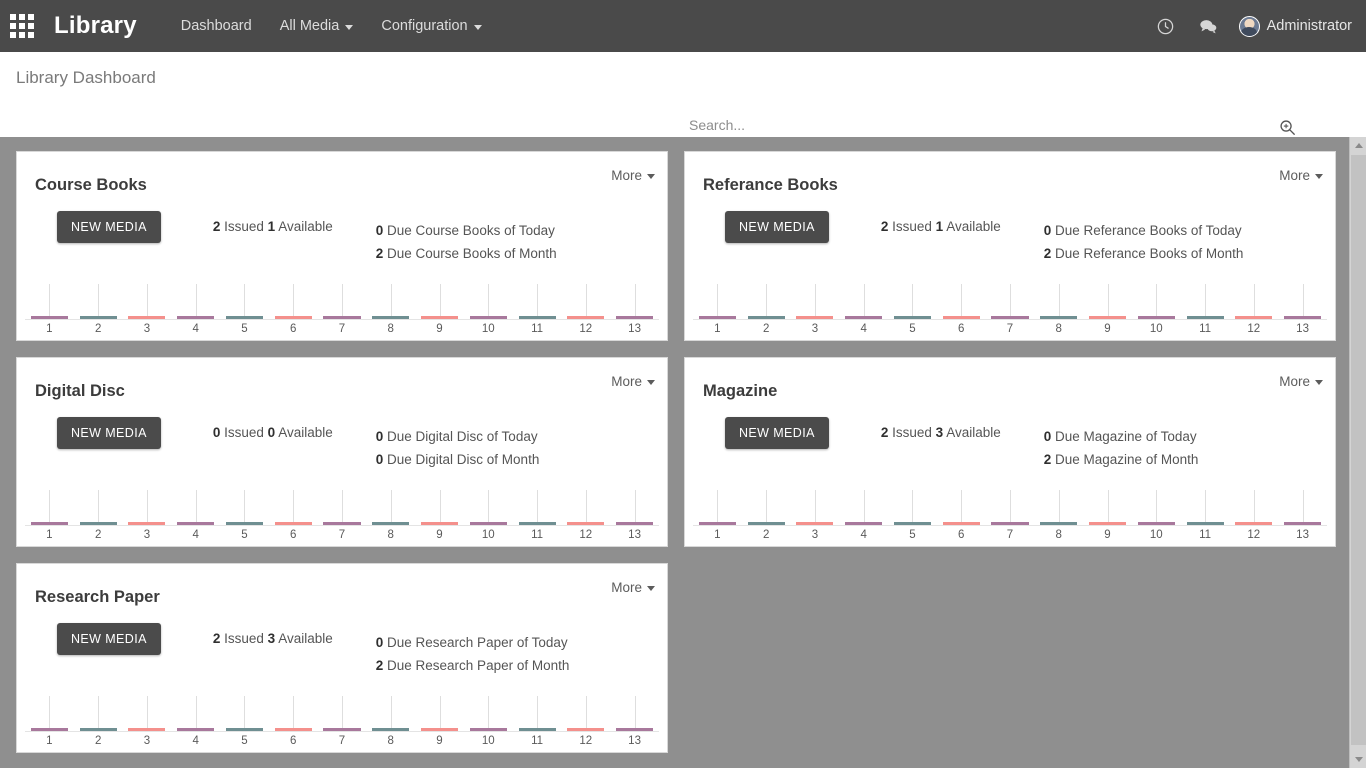 The width and height of the screenshot is (1366, 768). What do you see at coordinates (1208, 26) in the screenshot?
I see `chat-bubble-icon` at bounding box center [1208, 26].